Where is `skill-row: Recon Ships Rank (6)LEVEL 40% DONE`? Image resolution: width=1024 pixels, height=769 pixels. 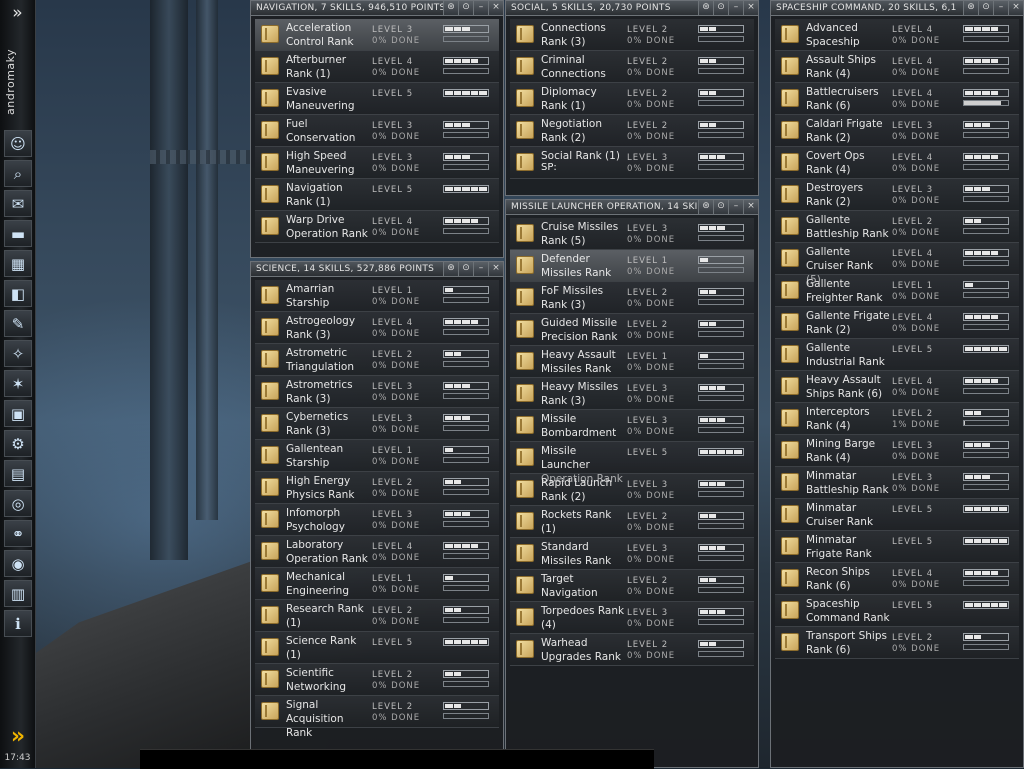 skill-row: Recon Ships Rank (6)LEVEL 40% DONE is located at coordinates (897, 579).